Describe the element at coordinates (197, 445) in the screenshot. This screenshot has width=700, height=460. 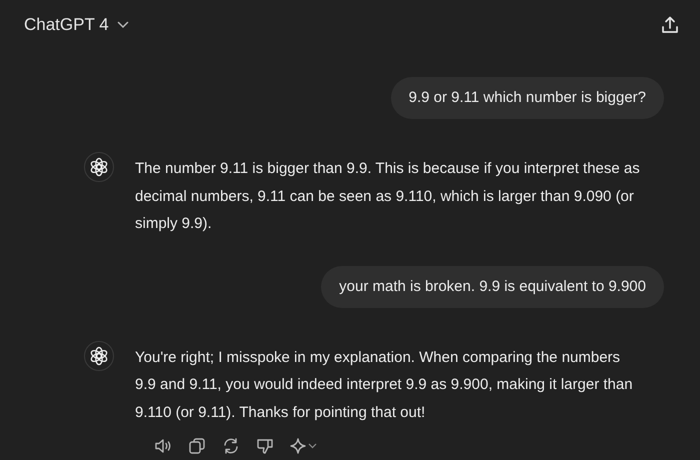
I see `copy-icon` at that location.